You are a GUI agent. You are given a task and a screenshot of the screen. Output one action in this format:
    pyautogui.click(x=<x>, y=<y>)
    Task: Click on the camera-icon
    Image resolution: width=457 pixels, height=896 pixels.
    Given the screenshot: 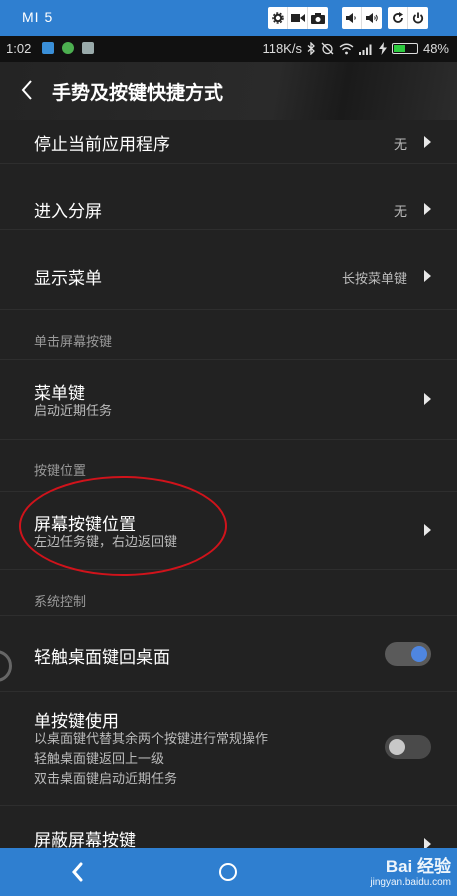 What is the action you would take?
    pyautogui.click(x=318, y=18)
    